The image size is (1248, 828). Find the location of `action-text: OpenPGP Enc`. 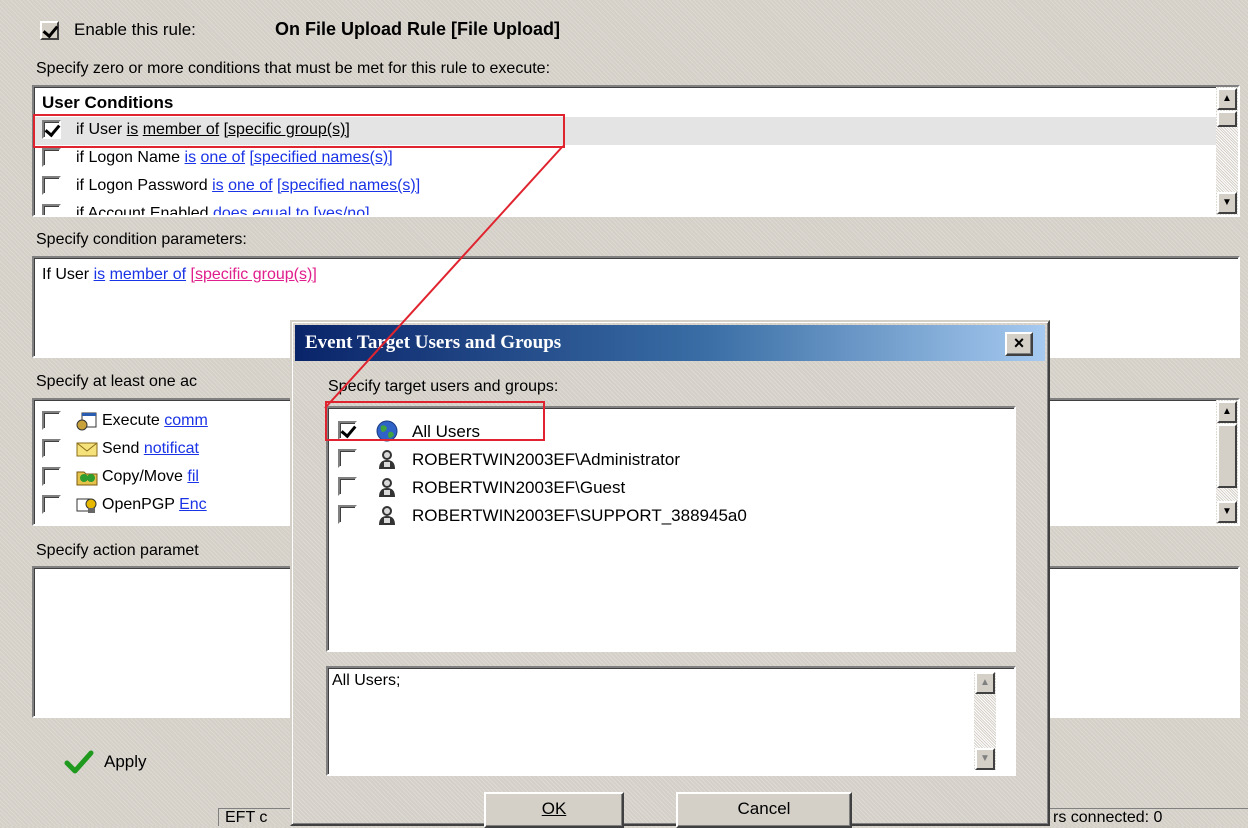

action-text: OpenPGP Enc is located at coordinates (154, 504).